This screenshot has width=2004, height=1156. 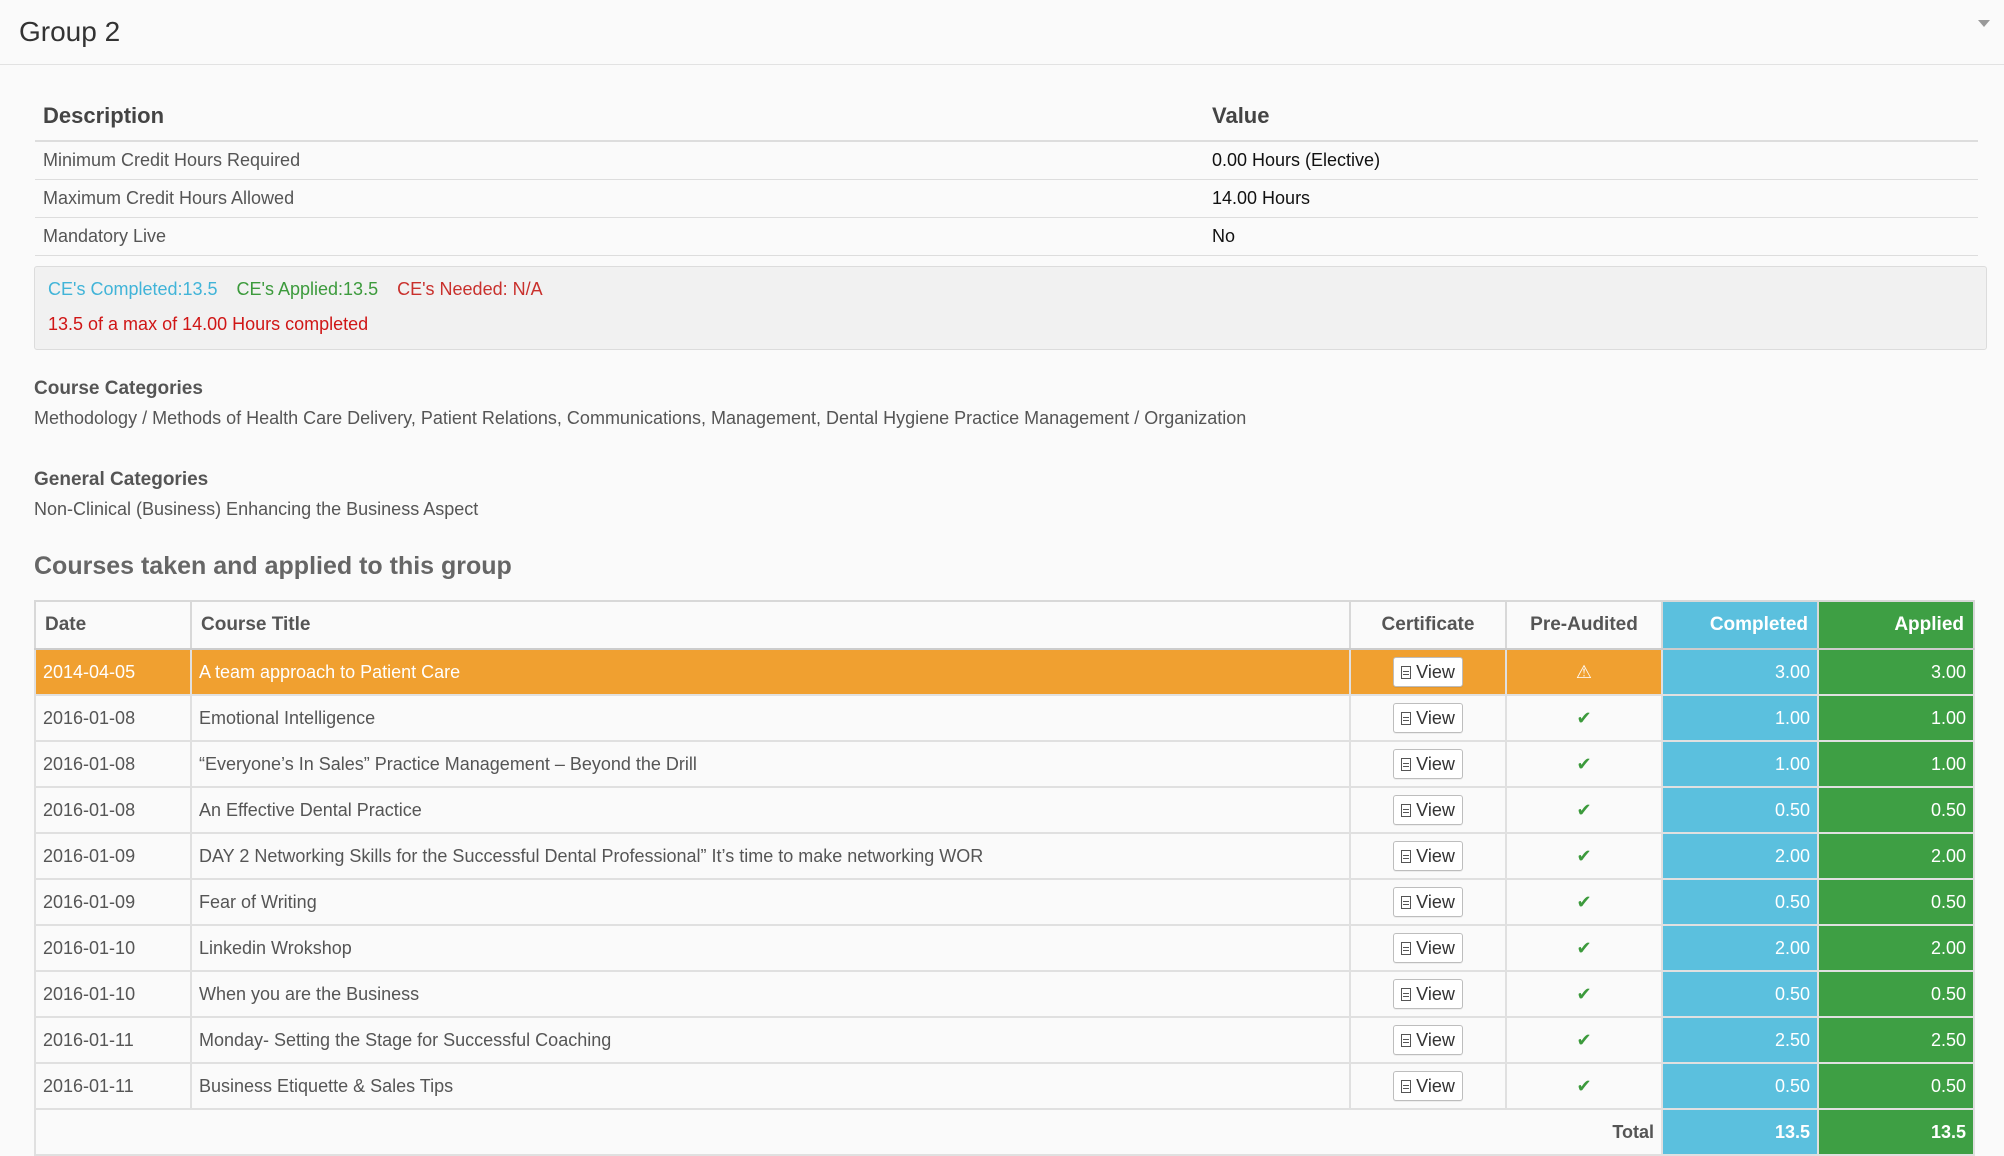 I want to click on completed-value: 1.00, so click(x=1740, y=764).